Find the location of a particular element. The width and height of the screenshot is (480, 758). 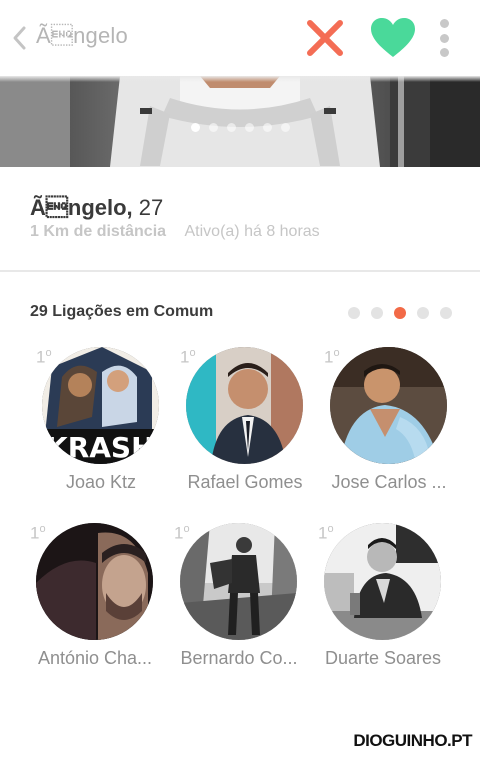

connections-pagination is located at coordinates (400, 313).